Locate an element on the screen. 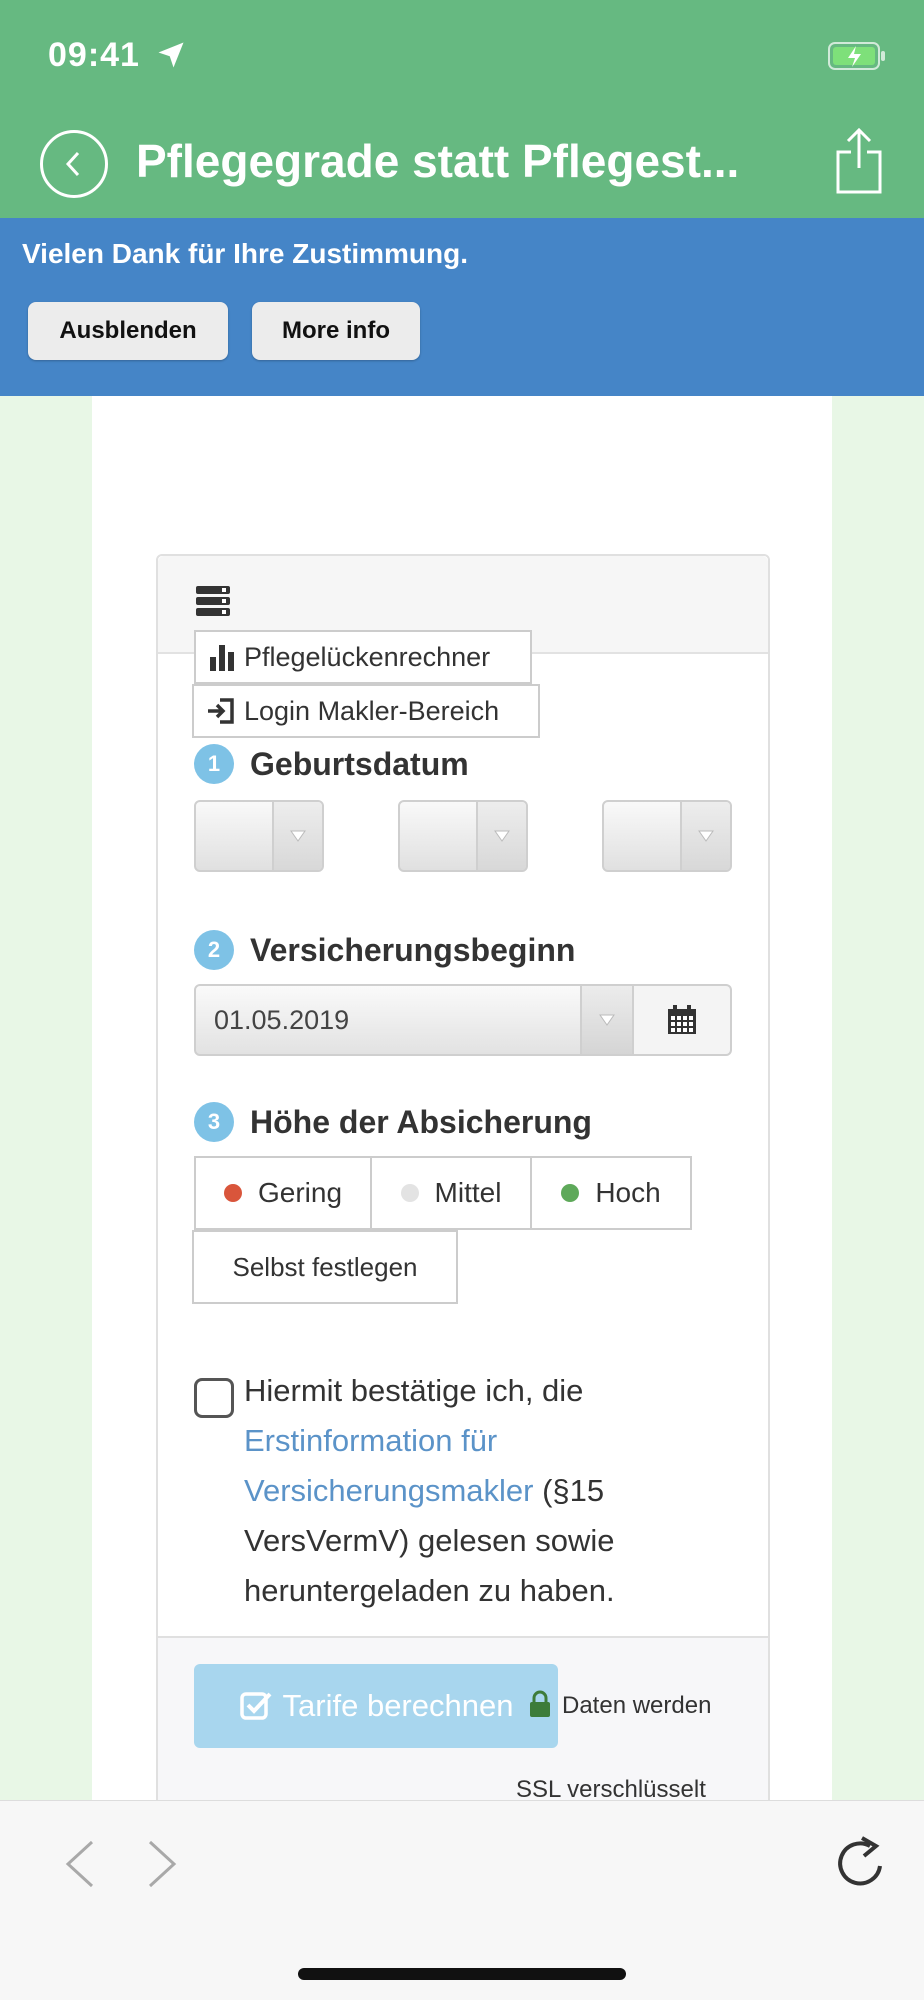  step-label: Geburtsdatum is located at coordinates (359, 763).